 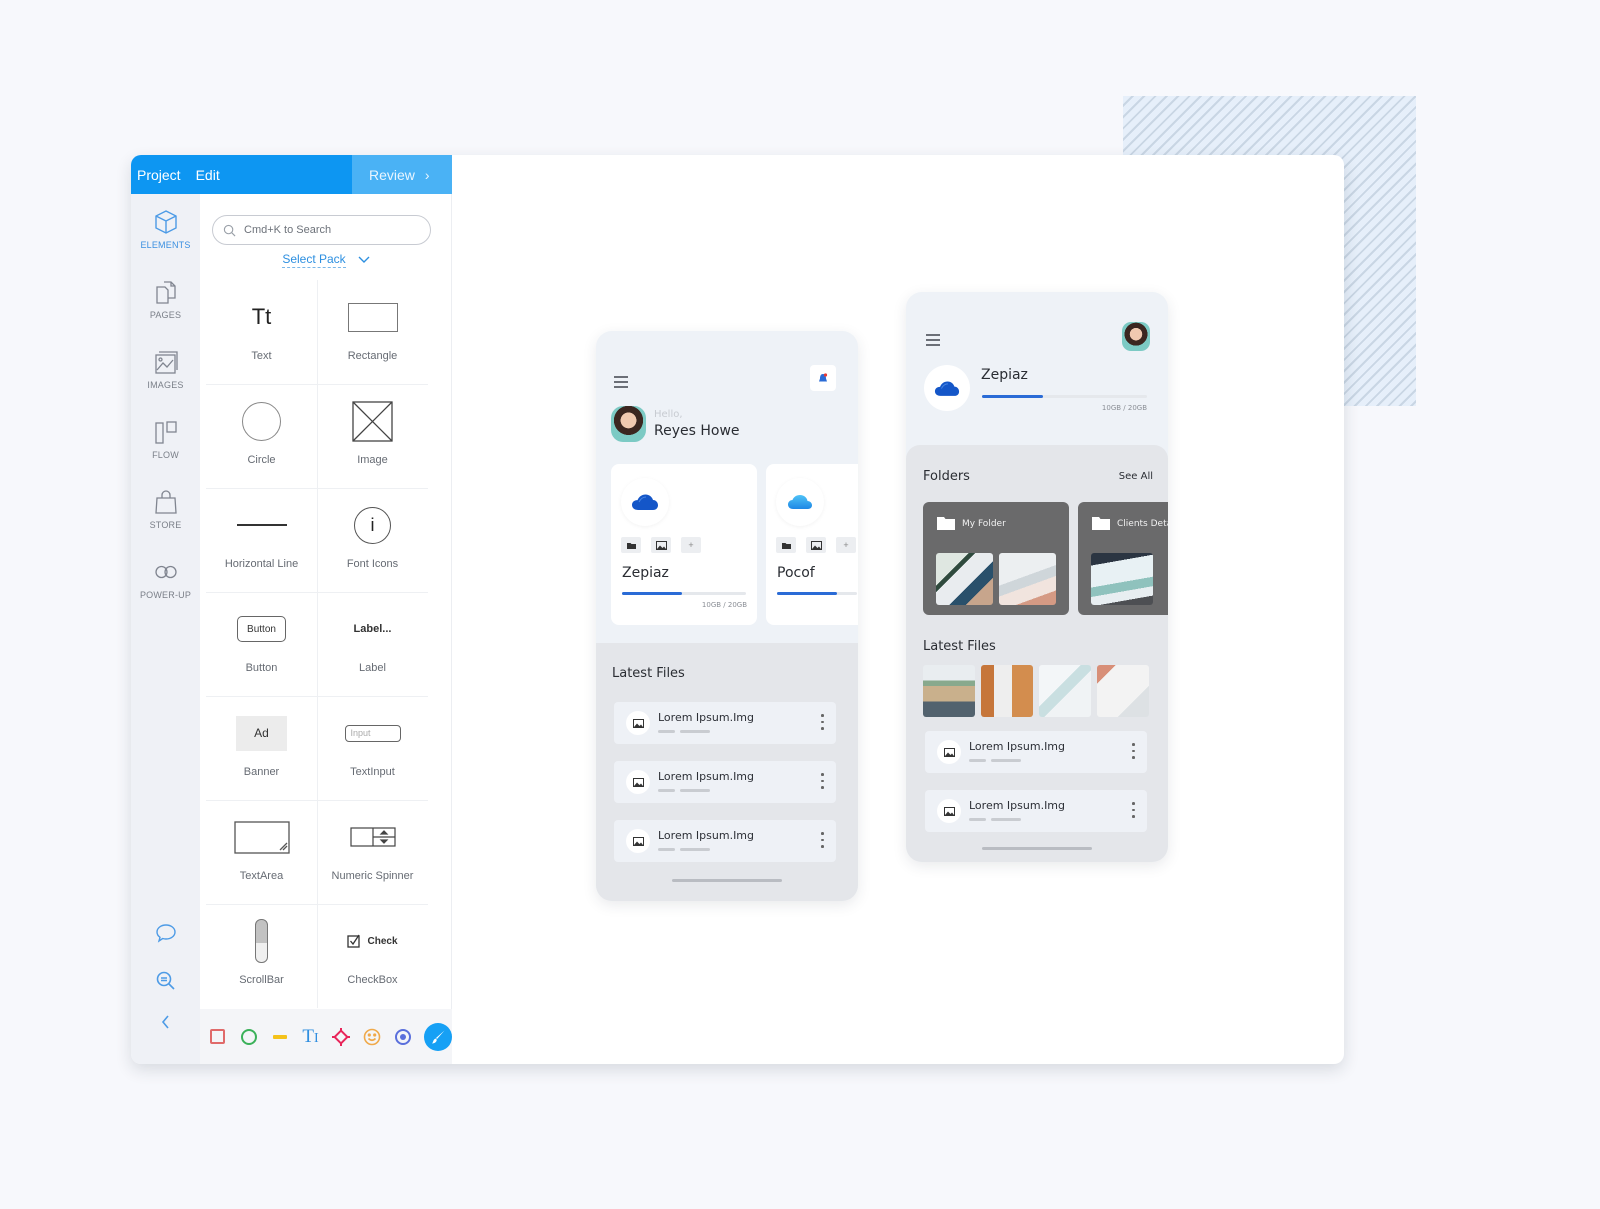 What do you see at coordinates (1101, 523) in the screenshot?
I see `folder-icon` at bounding box center [1101, 523].